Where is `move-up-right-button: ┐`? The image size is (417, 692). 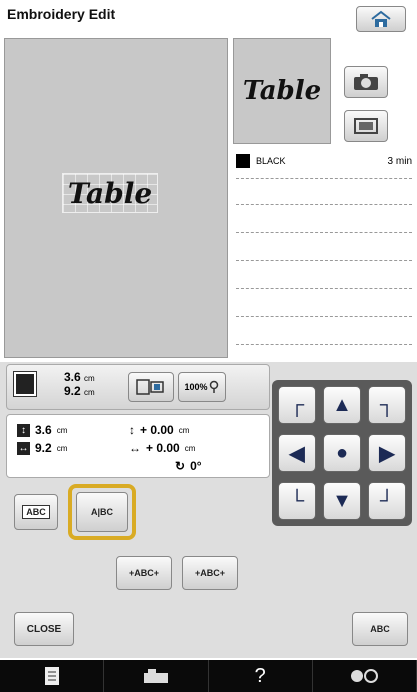
move-up-right-button: ┐ is located at coordinates (387, 405).